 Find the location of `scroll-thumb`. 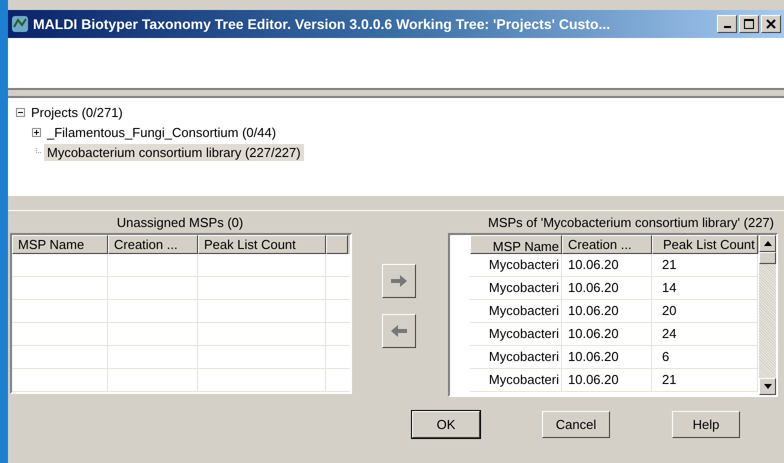

scroll-thumb is located at coordinates (767, 258).